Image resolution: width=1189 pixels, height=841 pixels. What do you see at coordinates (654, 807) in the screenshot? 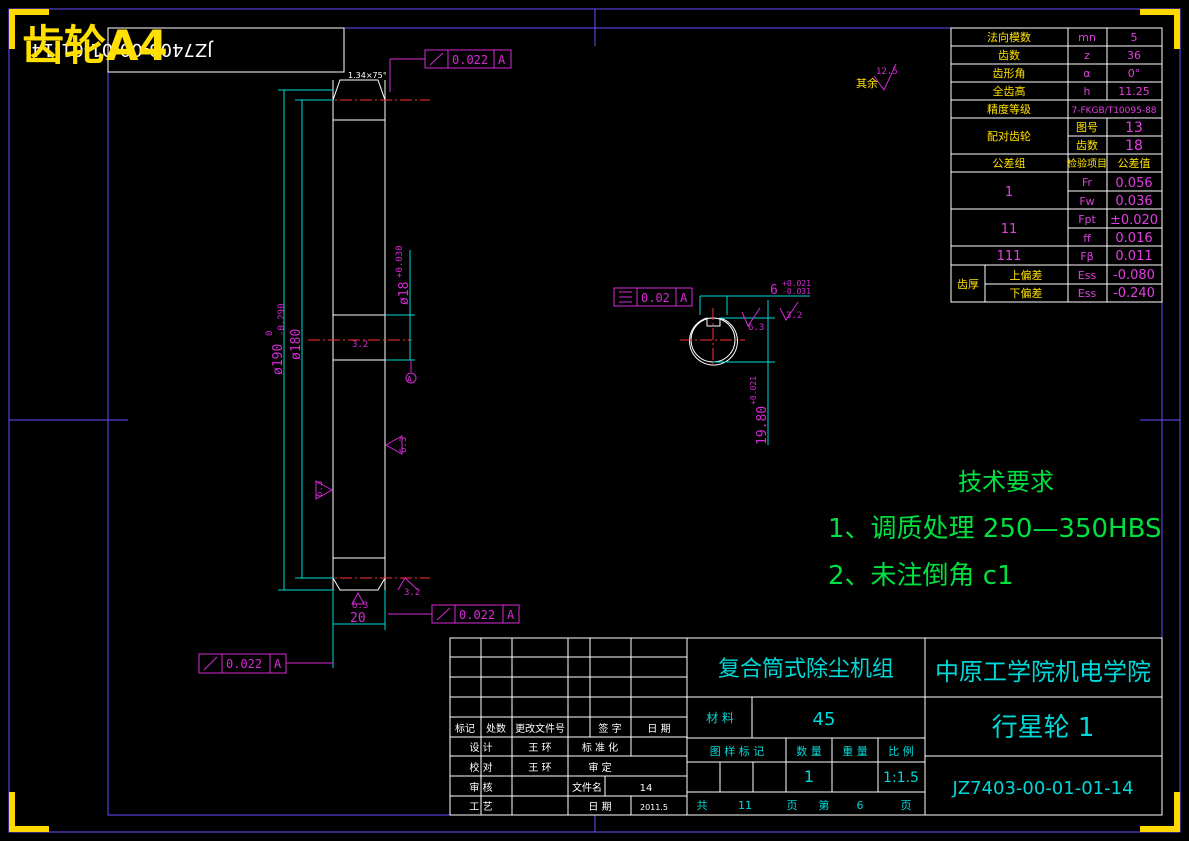
I see `date-value: 2011.5` at bounding box center [654, 807].